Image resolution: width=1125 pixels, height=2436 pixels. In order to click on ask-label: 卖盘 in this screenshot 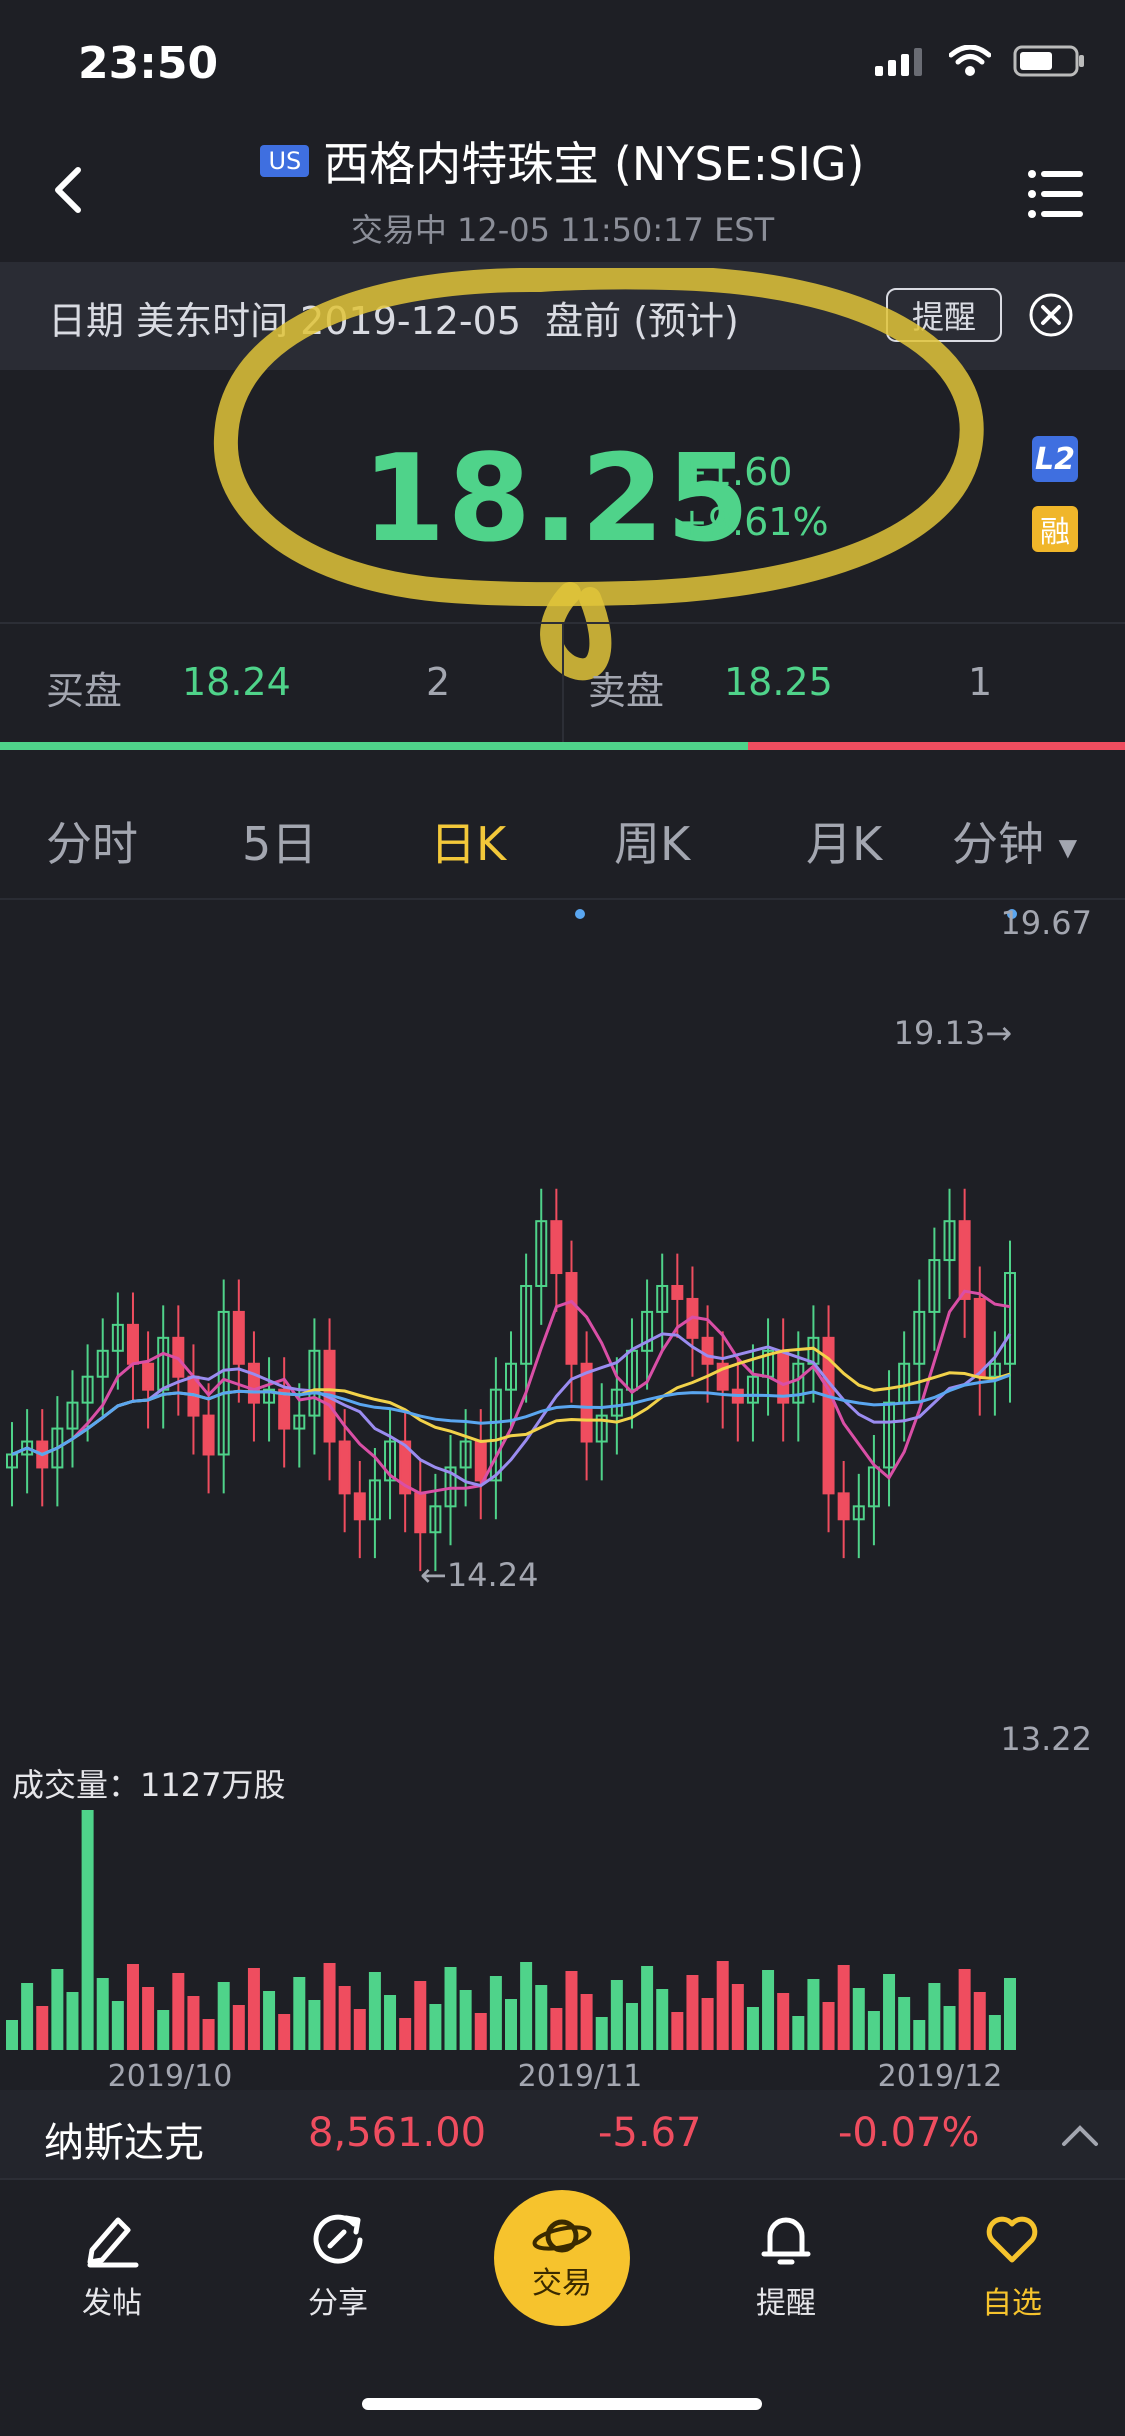, I will do `click(626, 691)`.